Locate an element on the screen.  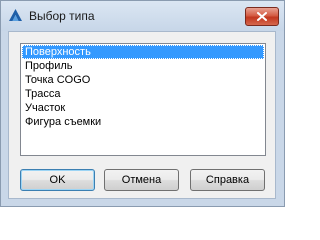
help-button: Справка is located at coordinates (227, 180).